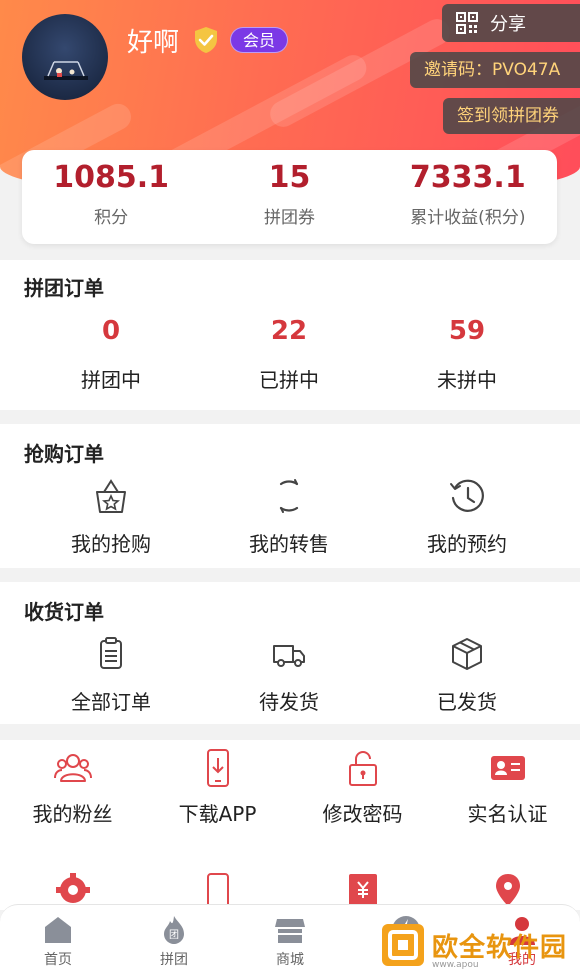  I want to click on tool-label: 我的粉丝, so click(72, 814).